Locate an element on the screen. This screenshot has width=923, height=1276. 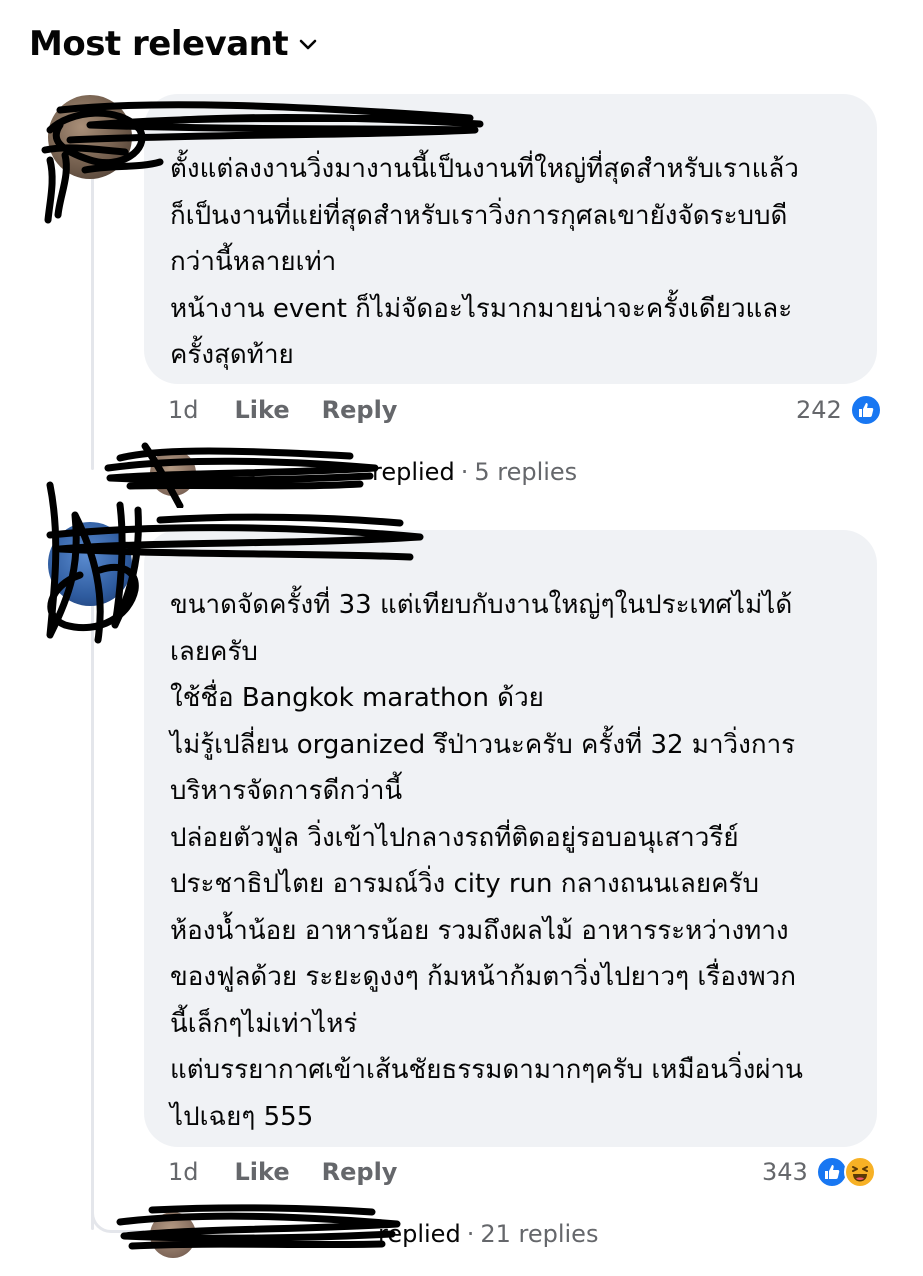
sort-dropdown: Most relevant is located at coordinates (174, 44).